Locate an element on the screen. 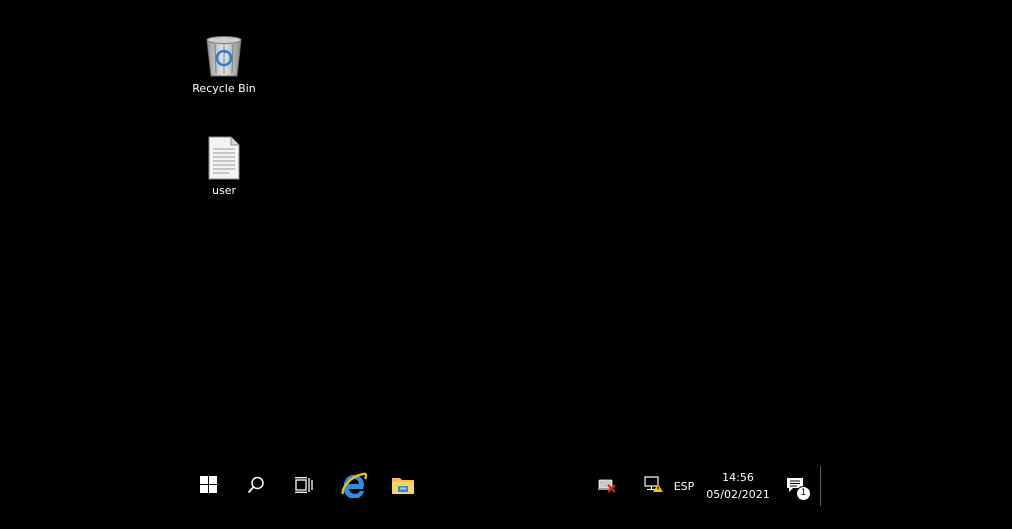 Image resolution: width=1012 pixels, height=529 pixels. search-icon is located at coordinates (256, 487).